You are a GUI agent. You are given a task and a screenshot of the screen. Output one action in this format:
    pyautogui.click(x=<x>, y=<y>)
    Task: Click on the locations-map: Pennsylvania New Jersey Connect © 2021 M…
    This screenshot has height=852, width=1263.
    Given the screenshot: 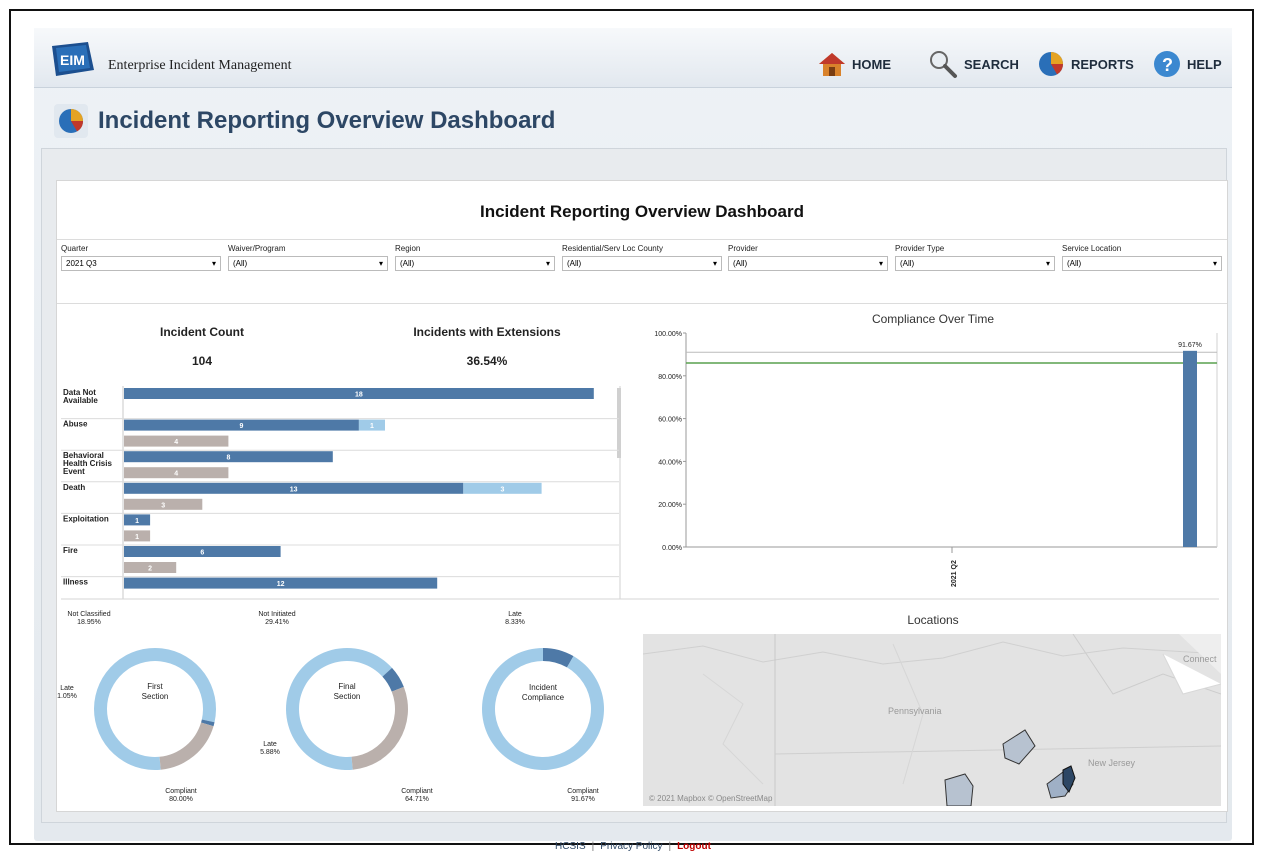 What is the action you would take?
    pyautogui.click(x=932, y=720)
    